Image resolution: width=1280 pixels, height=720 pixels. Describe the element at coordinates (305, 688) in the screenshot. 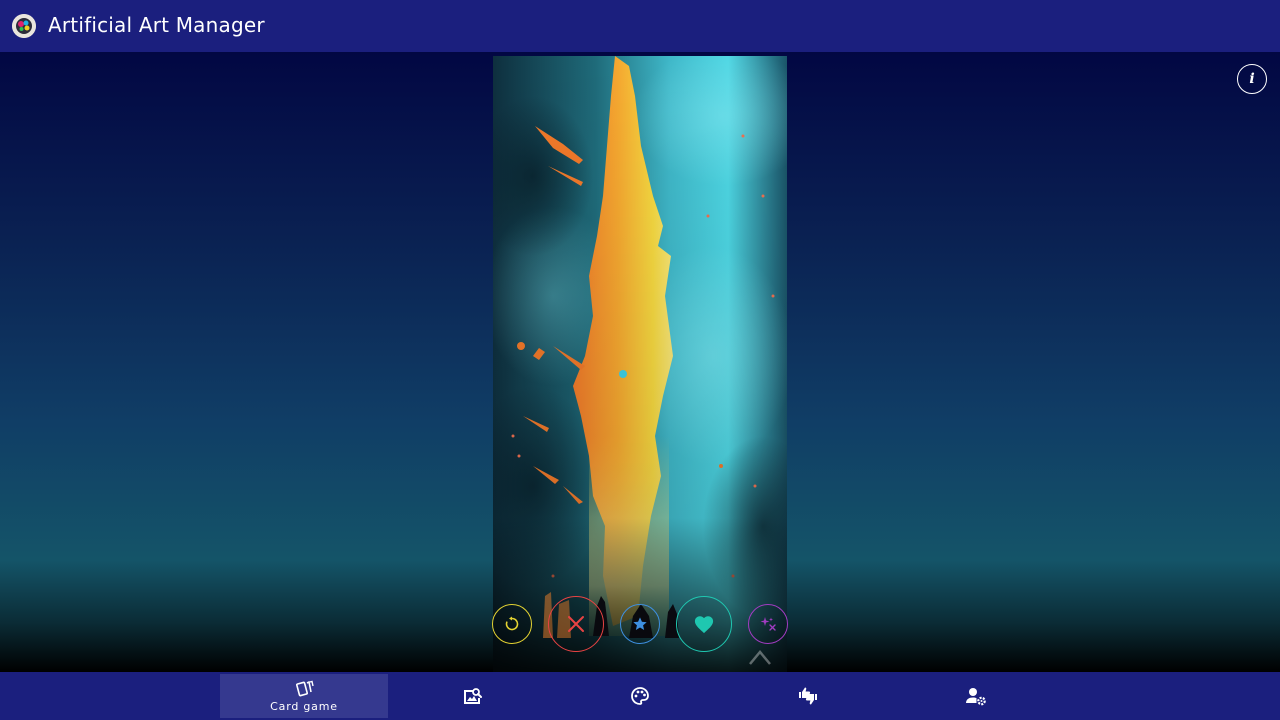

I see `cards-icon` at that location.